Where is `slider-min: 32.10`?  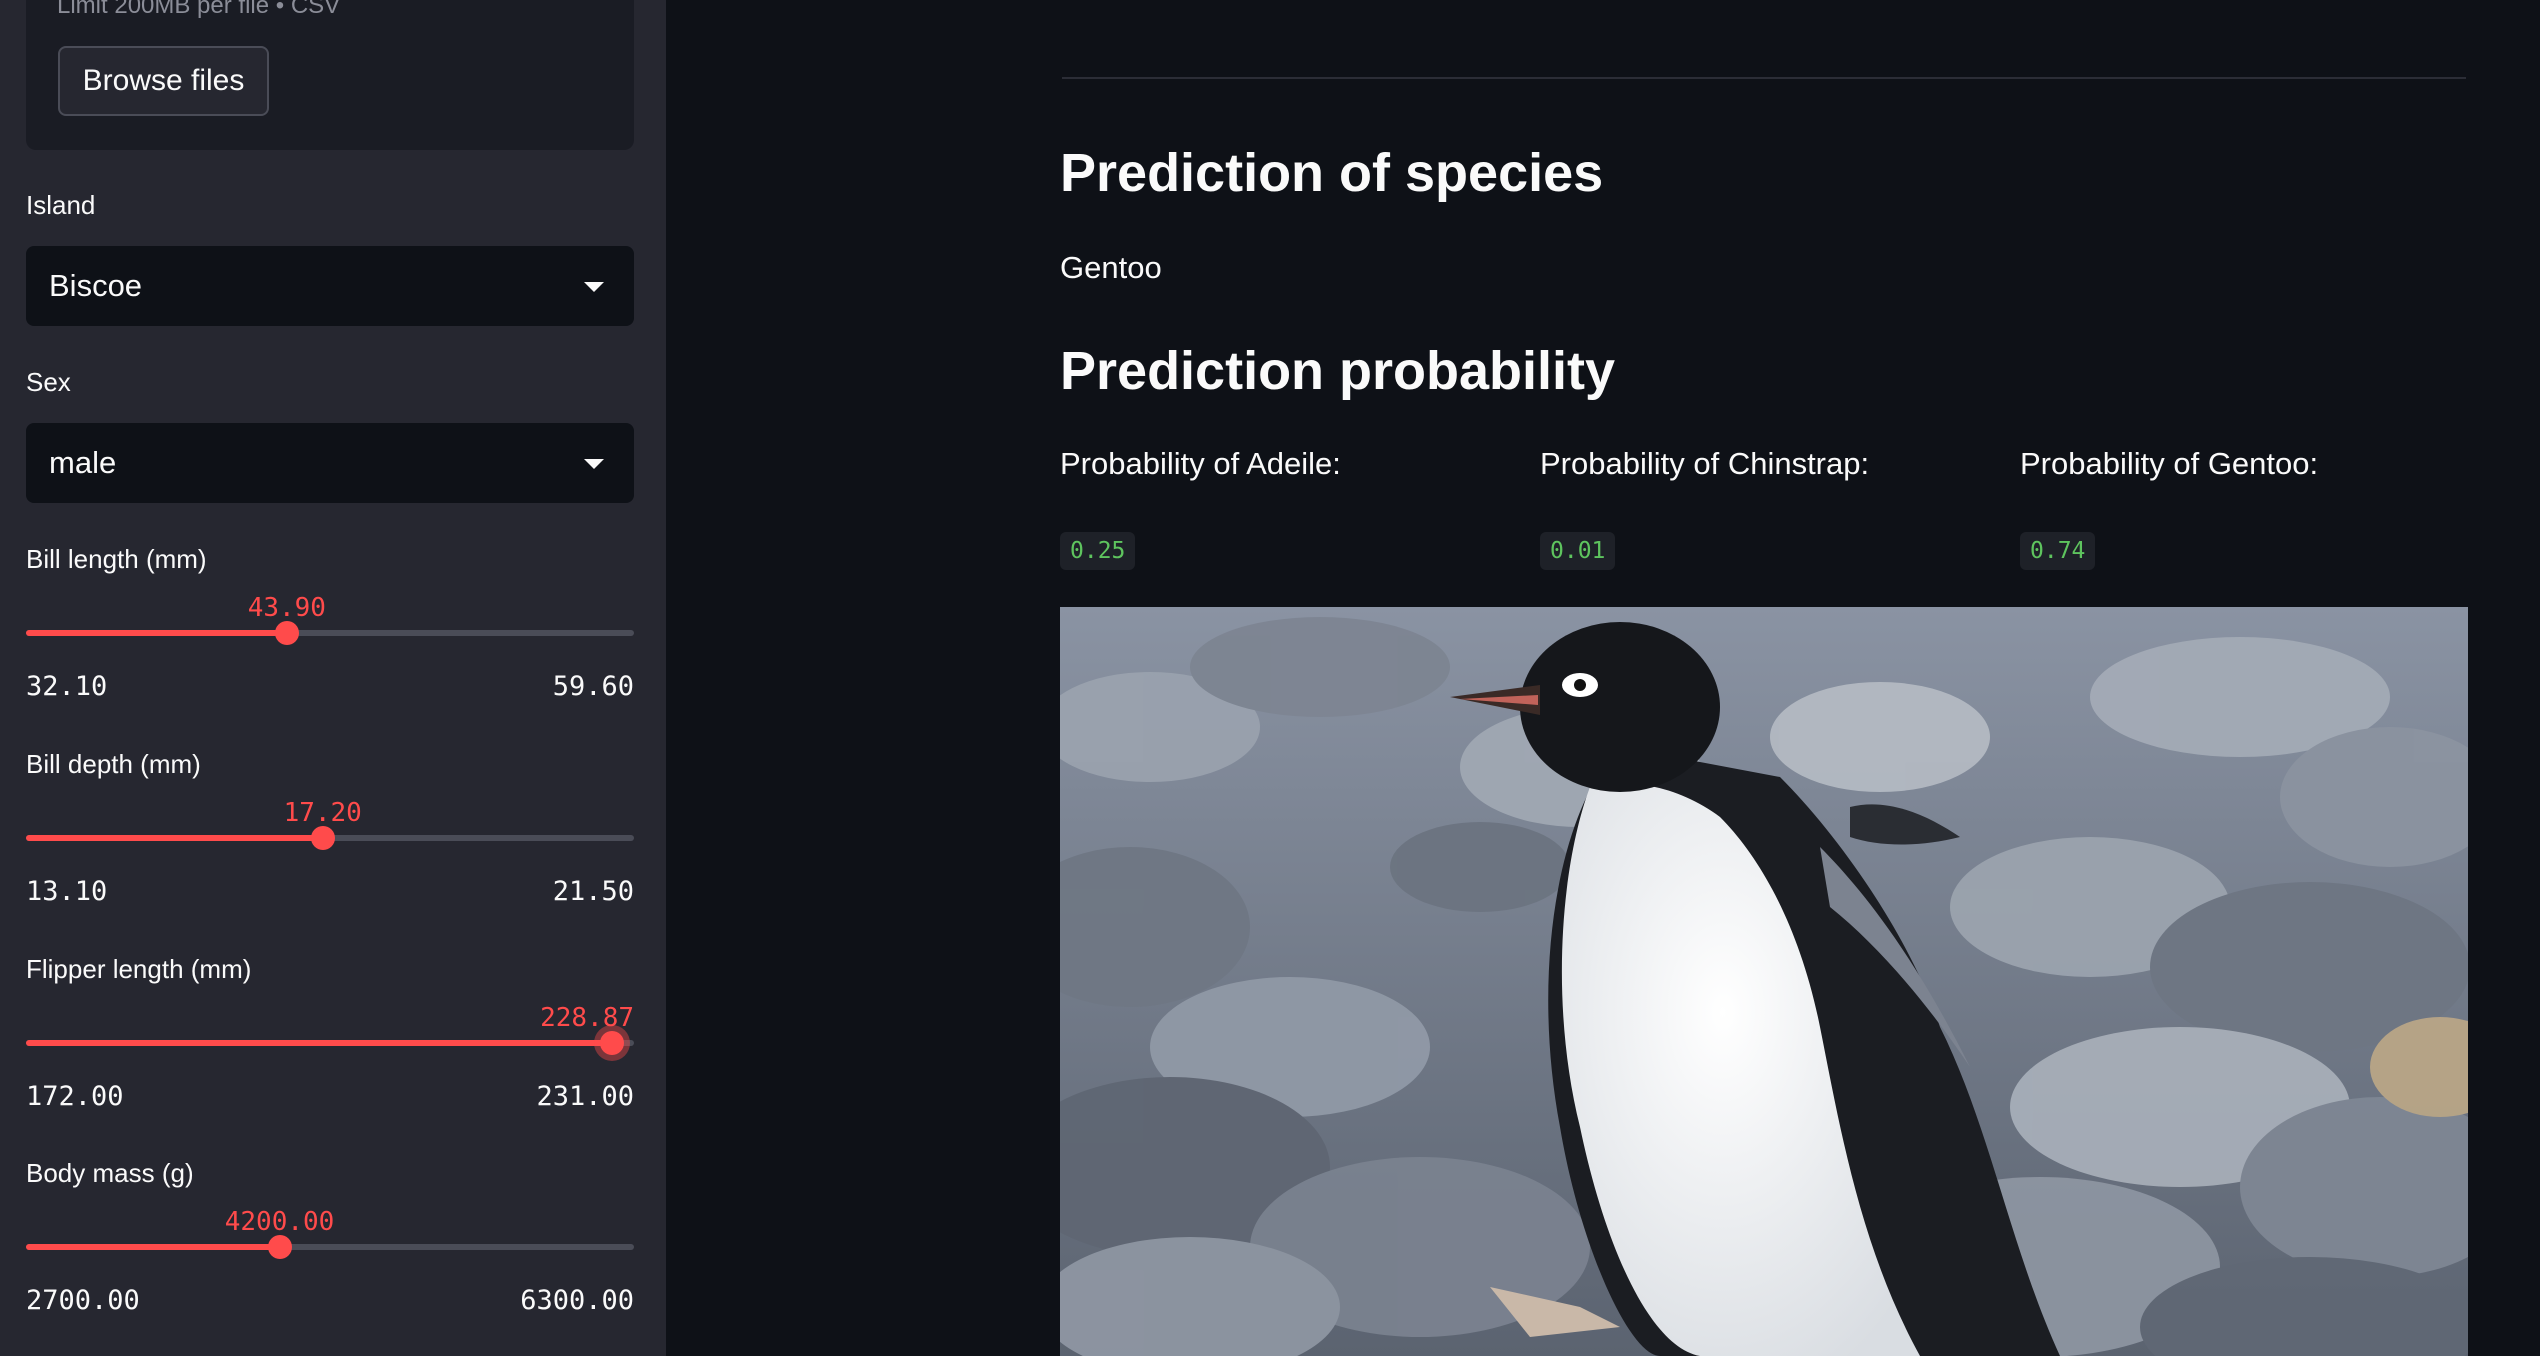 slider-min: 32.10 is located at coordinates (67, 686).